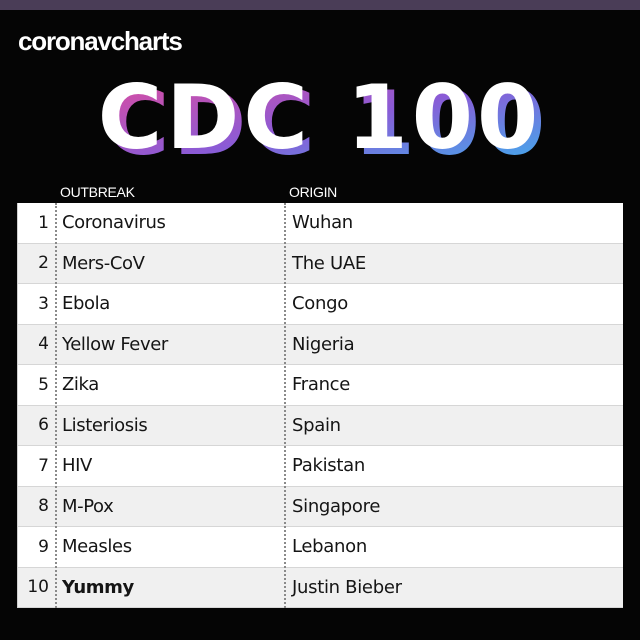  I want to click on rank-cell: 5, so click(43, 384).